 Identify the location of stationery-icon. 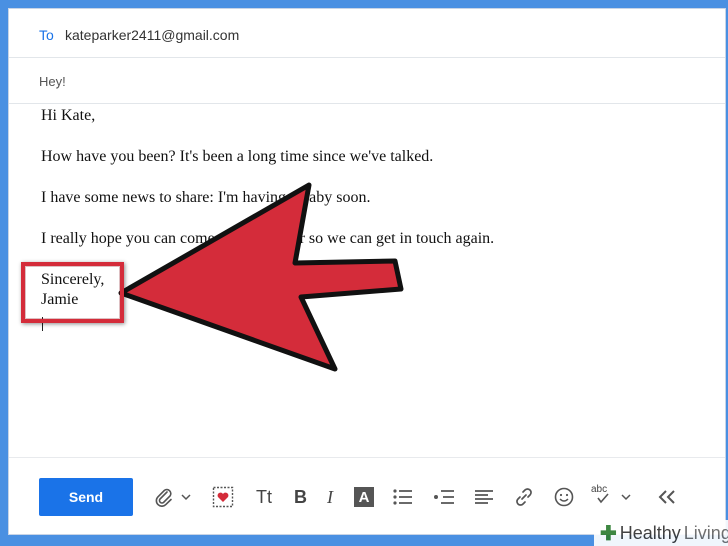
(223, 497).